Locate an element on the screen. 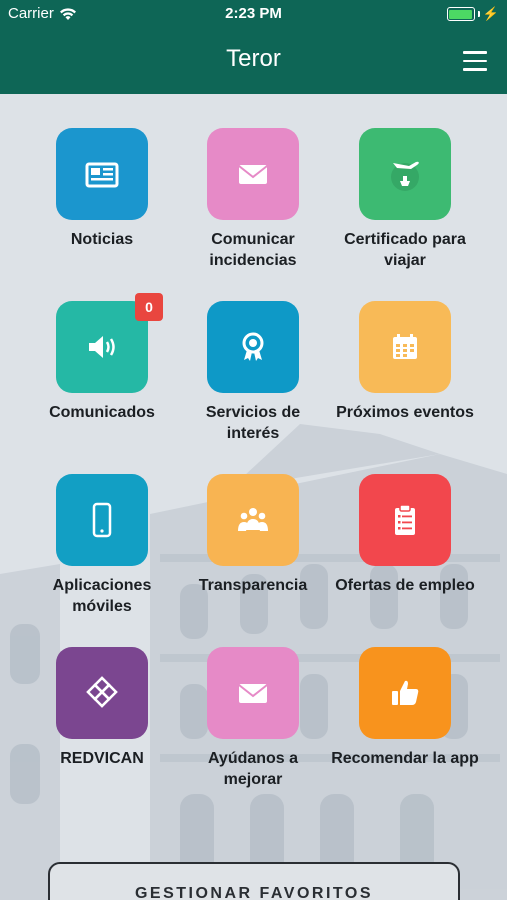 The image size is (507, 900). people-icon is located at coordinates (253, 519).